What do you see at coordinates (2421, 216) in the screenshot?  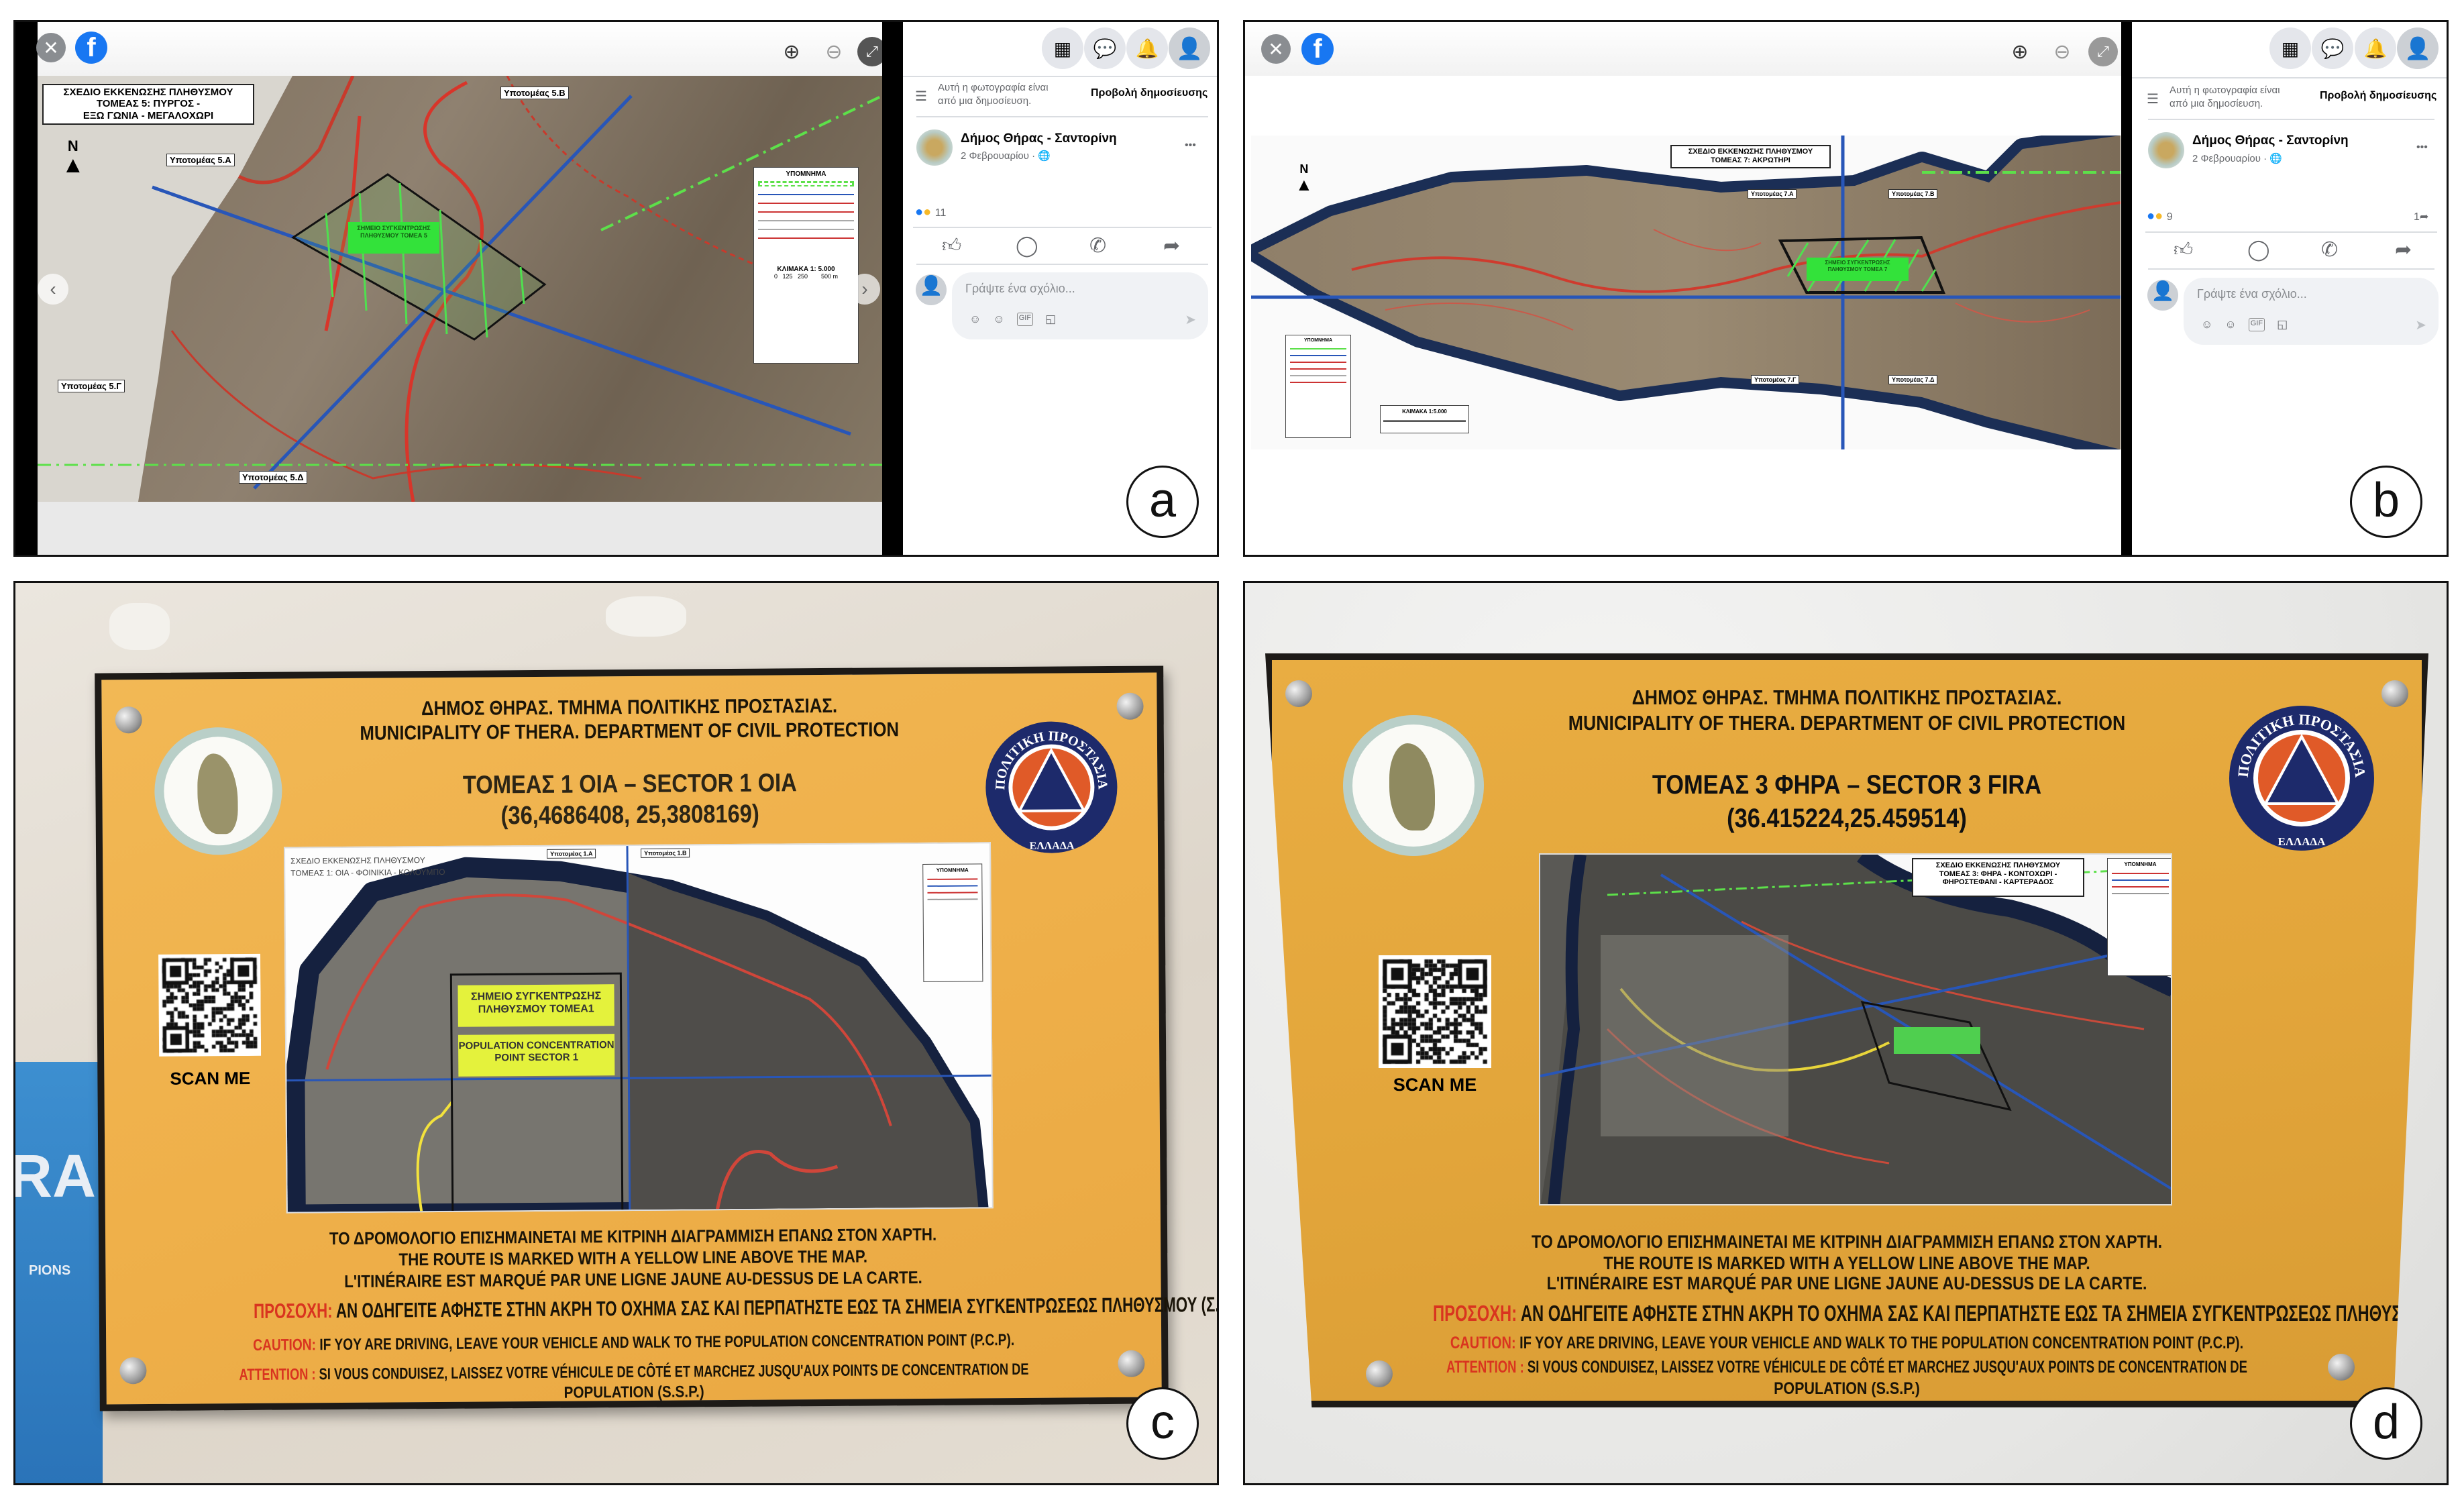 I see `share-count: 1➦` at bounding box center [2421, 216].